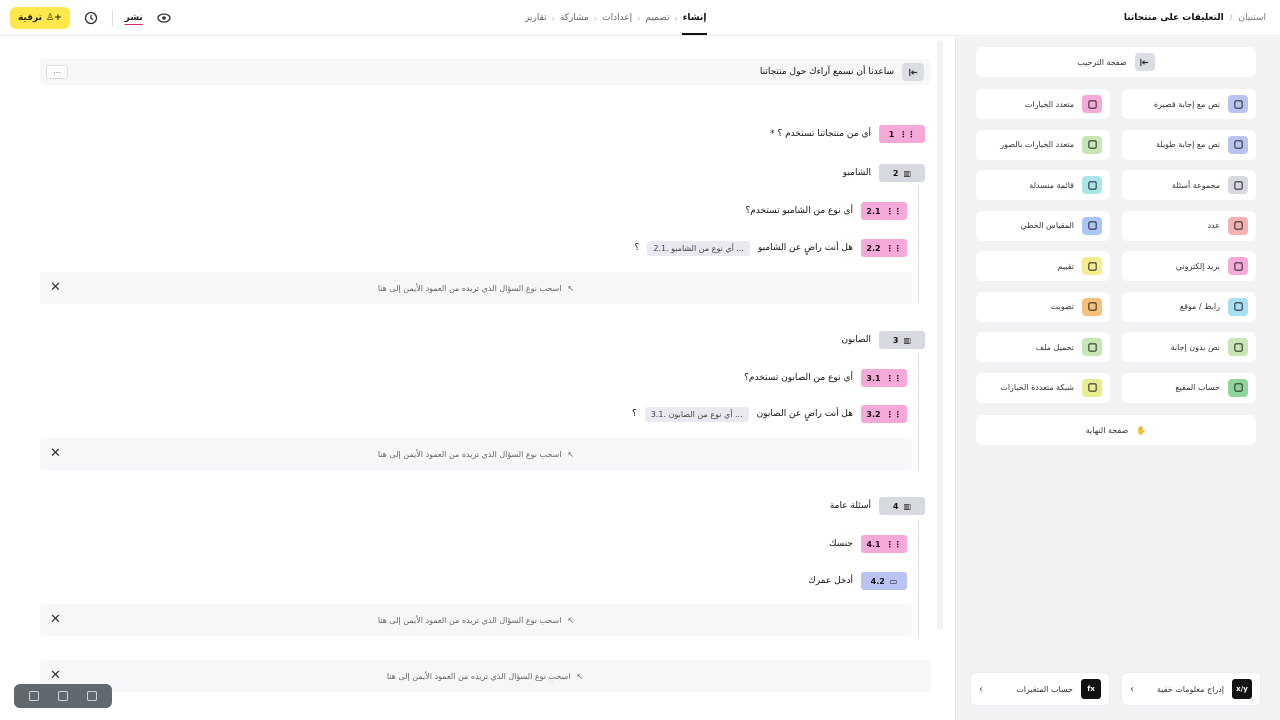 This screenshot has height=720, width=1280. I want to click on question-type-link: رابط / موقع, so click(1189, 306).